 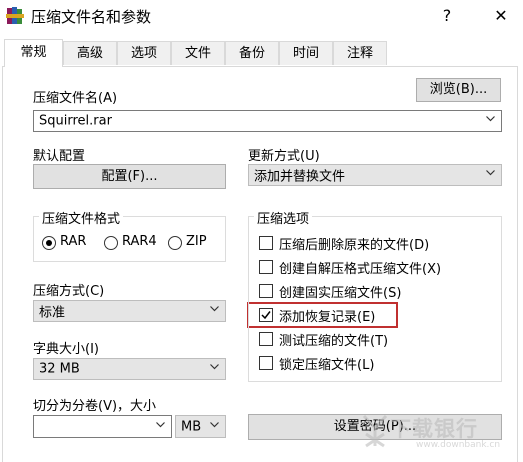 I want to click on archive-name-combo: Squirrel.rar, so click(x=267, y=121).